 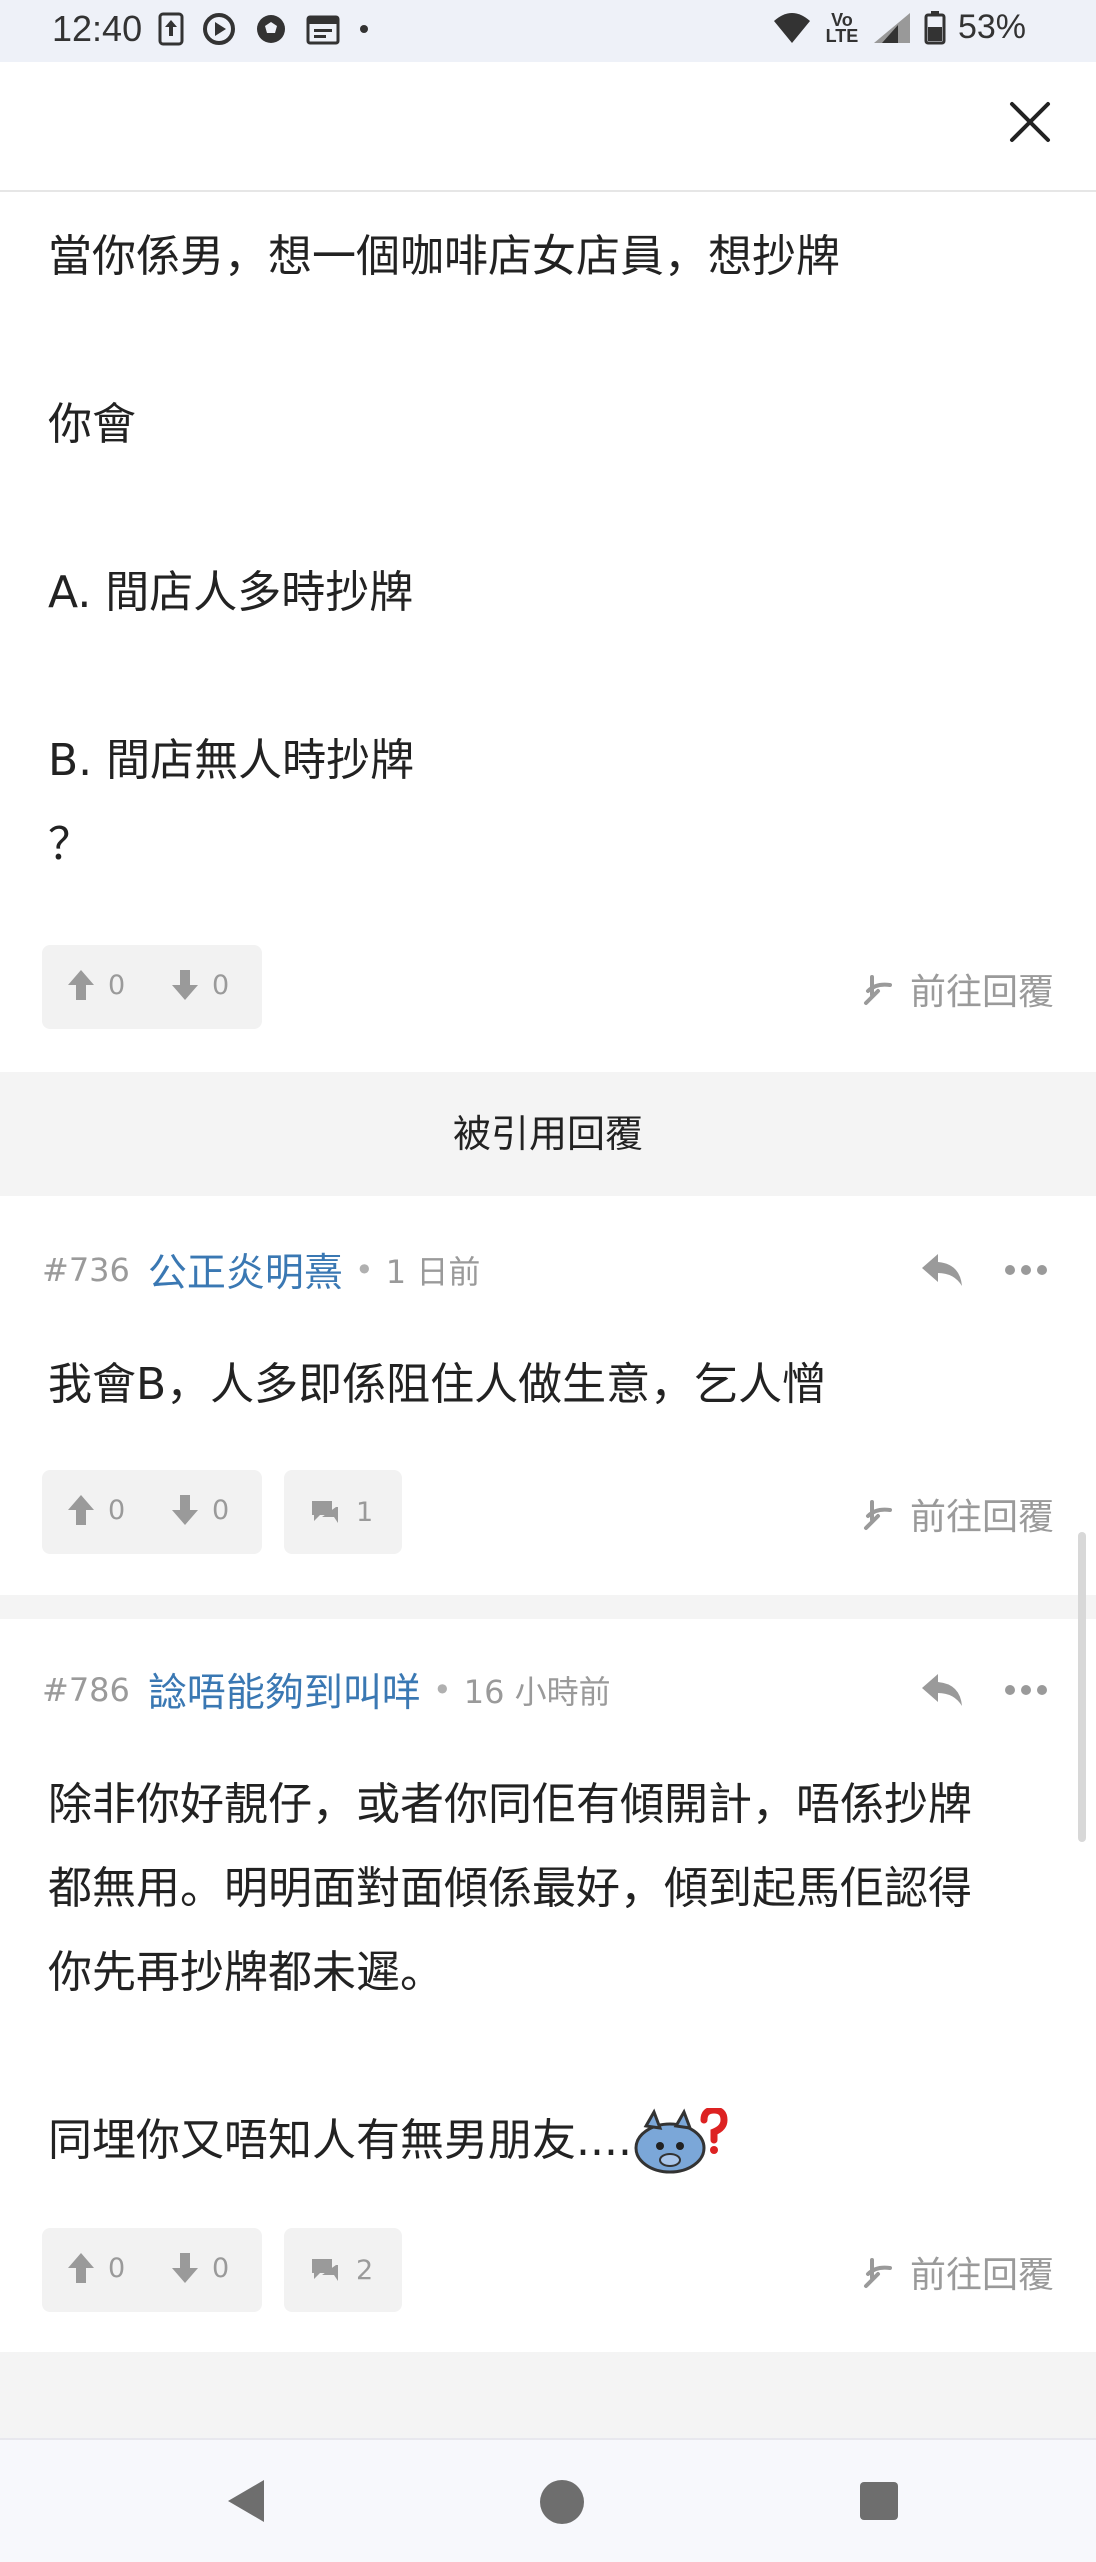 I want to click on comments-button: 2, so click(x=343, y=2270).